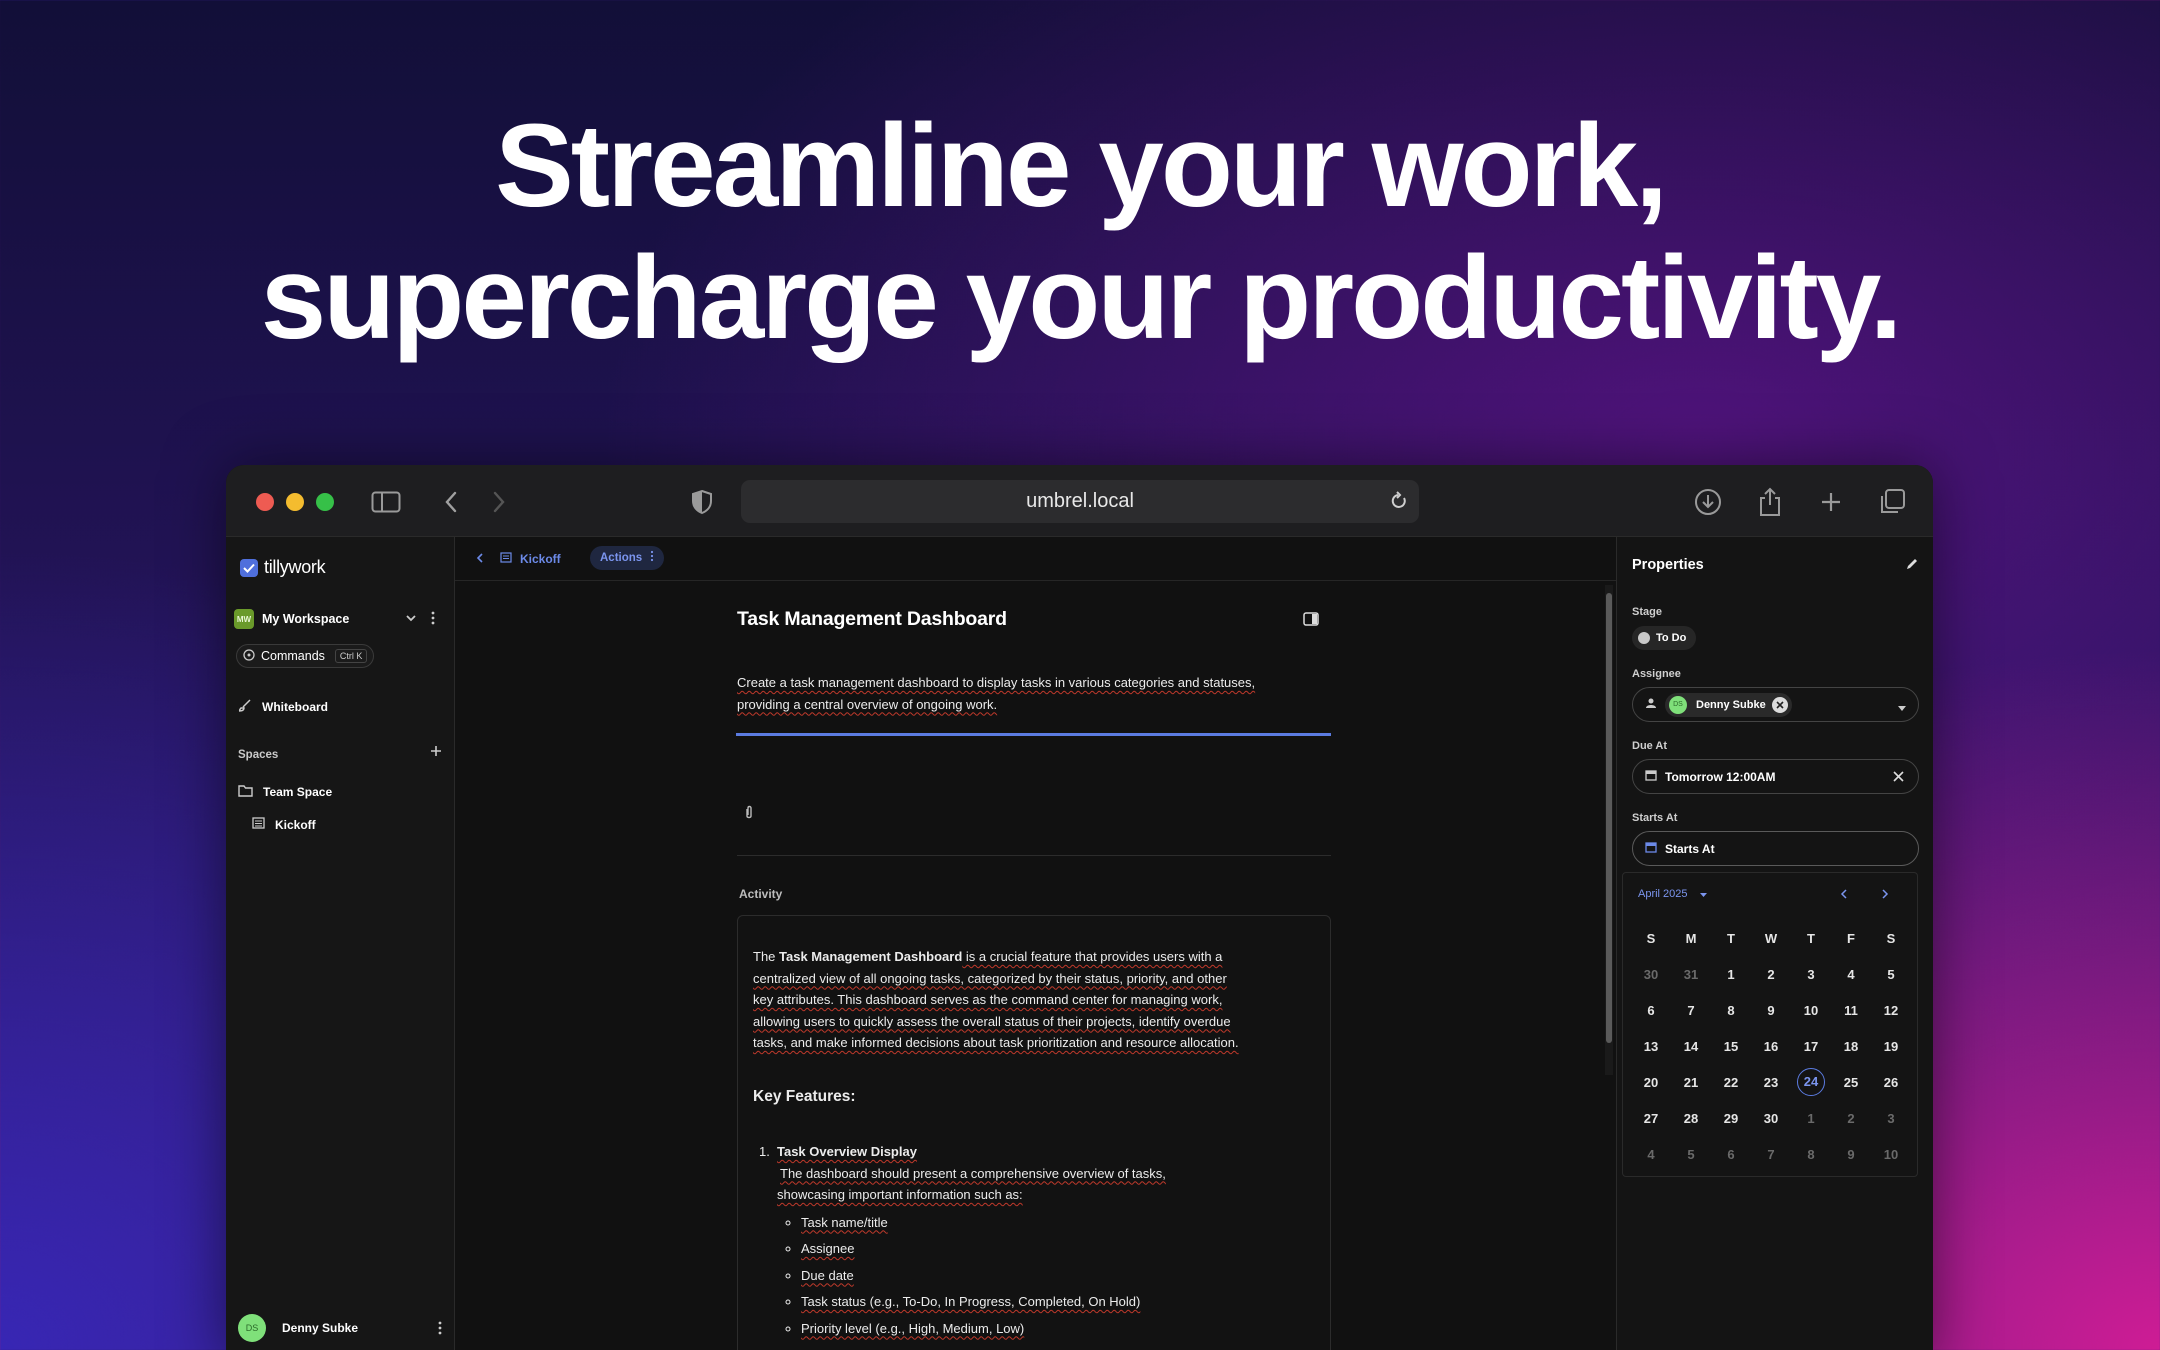 This screenshot has height=1350, width=2160. Describe the element at coordinates (451, 502) in the screenshot. I see `back-icon` at that location.